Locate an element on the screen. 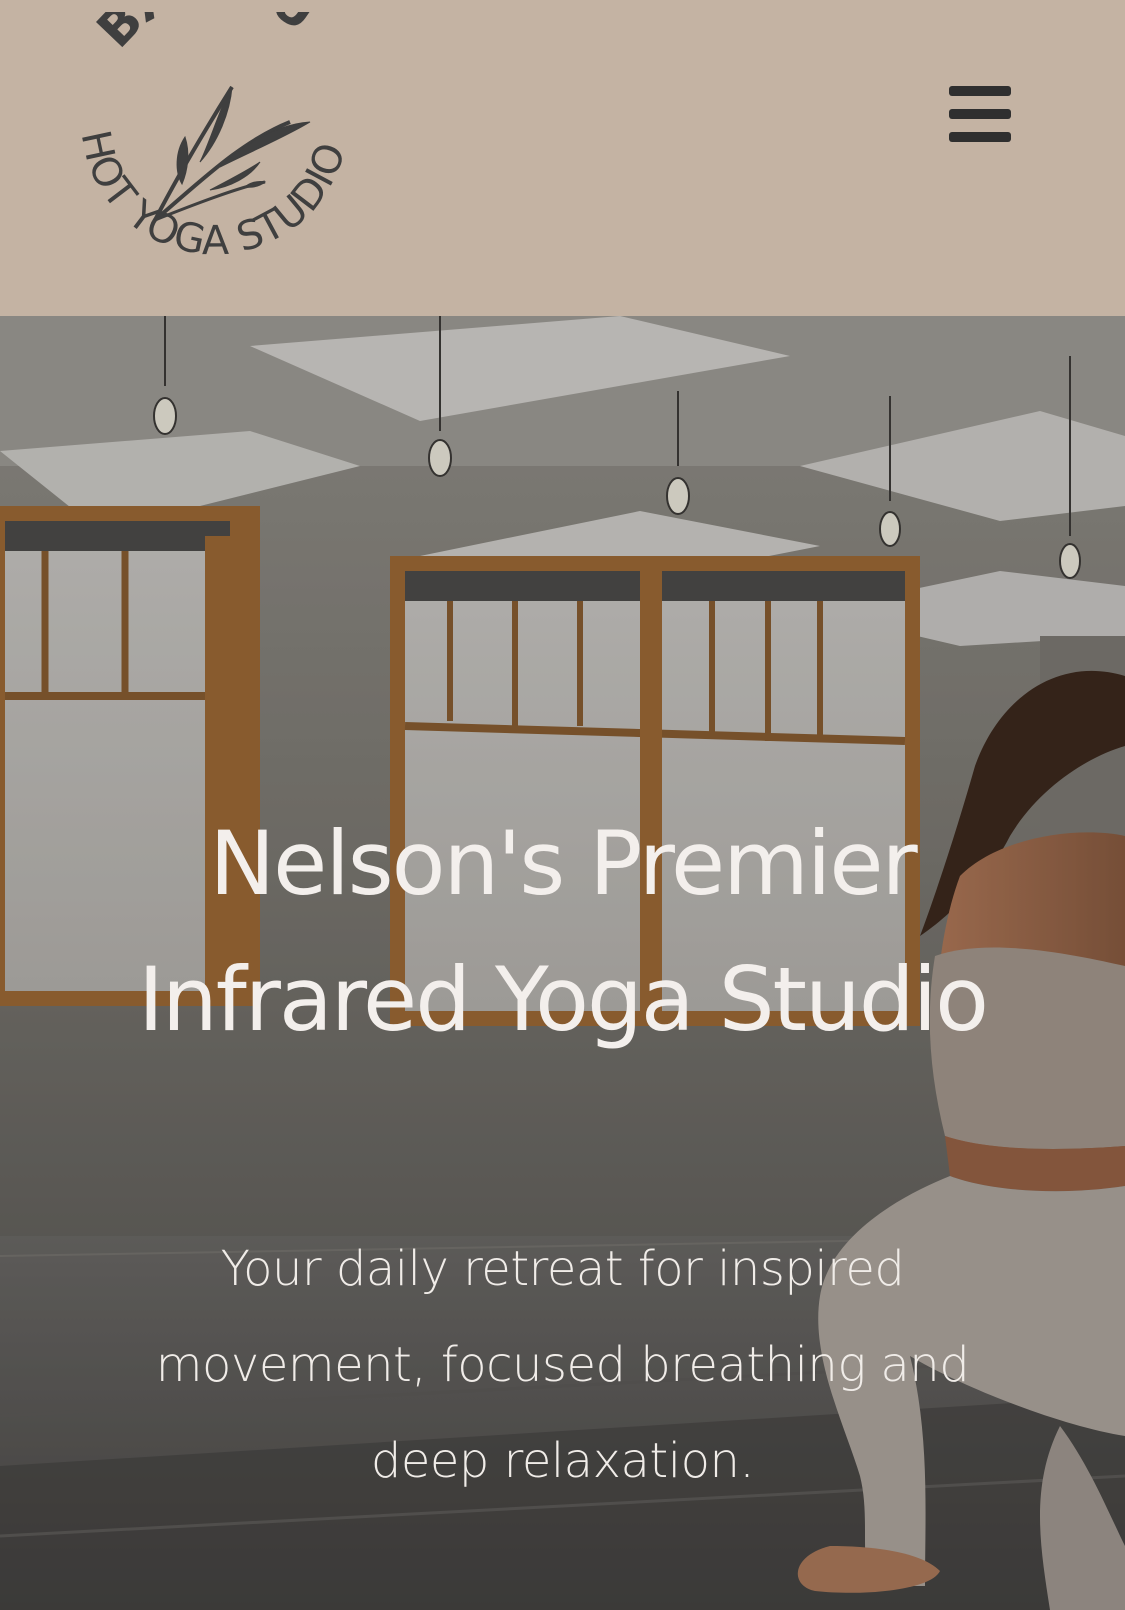 The height and width of the screenshot is (1610, 1125). hamburger-menu-button is located at coordinates (980, 115).